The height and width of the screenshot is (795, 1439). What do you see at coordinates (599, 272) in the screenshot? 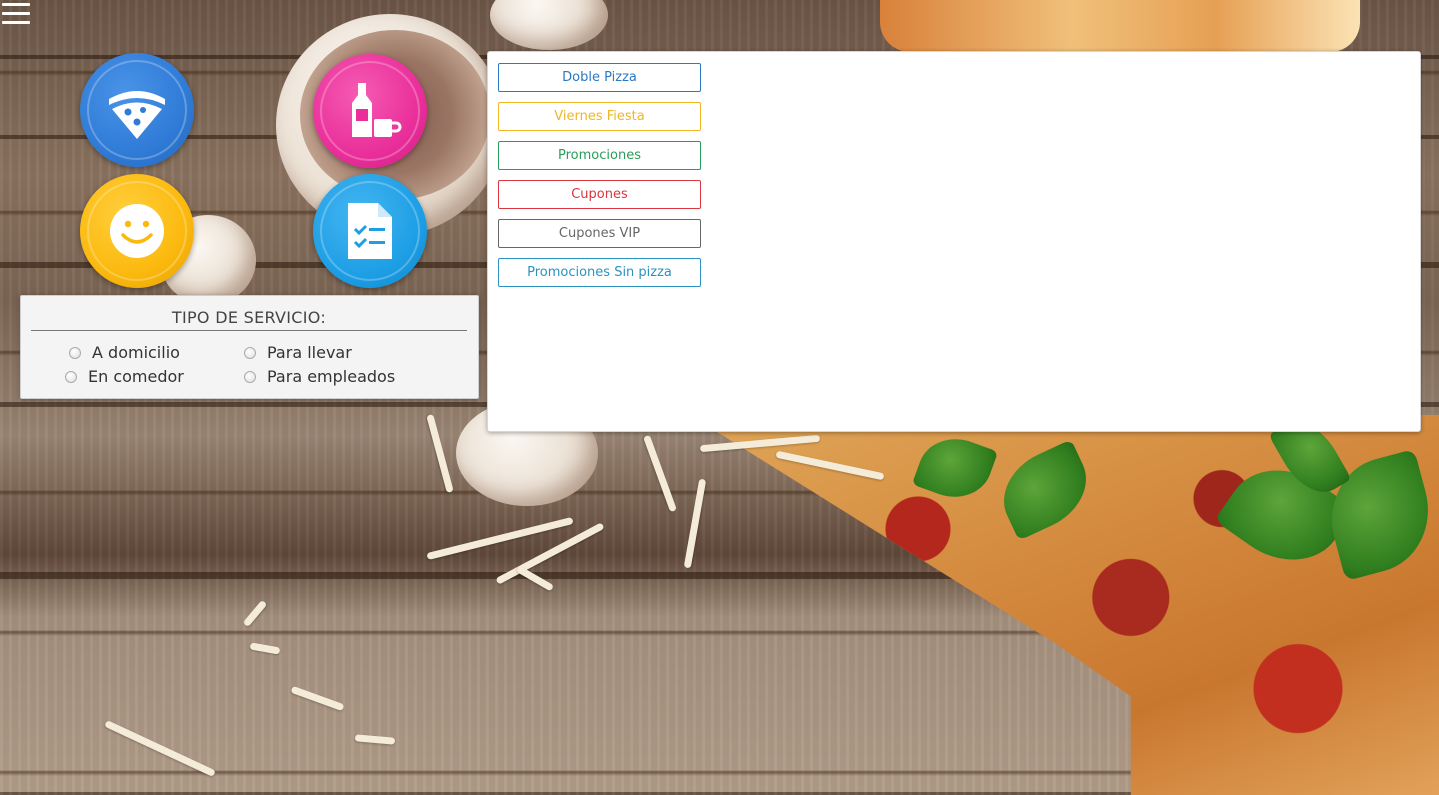
I see `promo-sin-pizza-button: Promociones Sin pizza` at bounding box center [599, 272].